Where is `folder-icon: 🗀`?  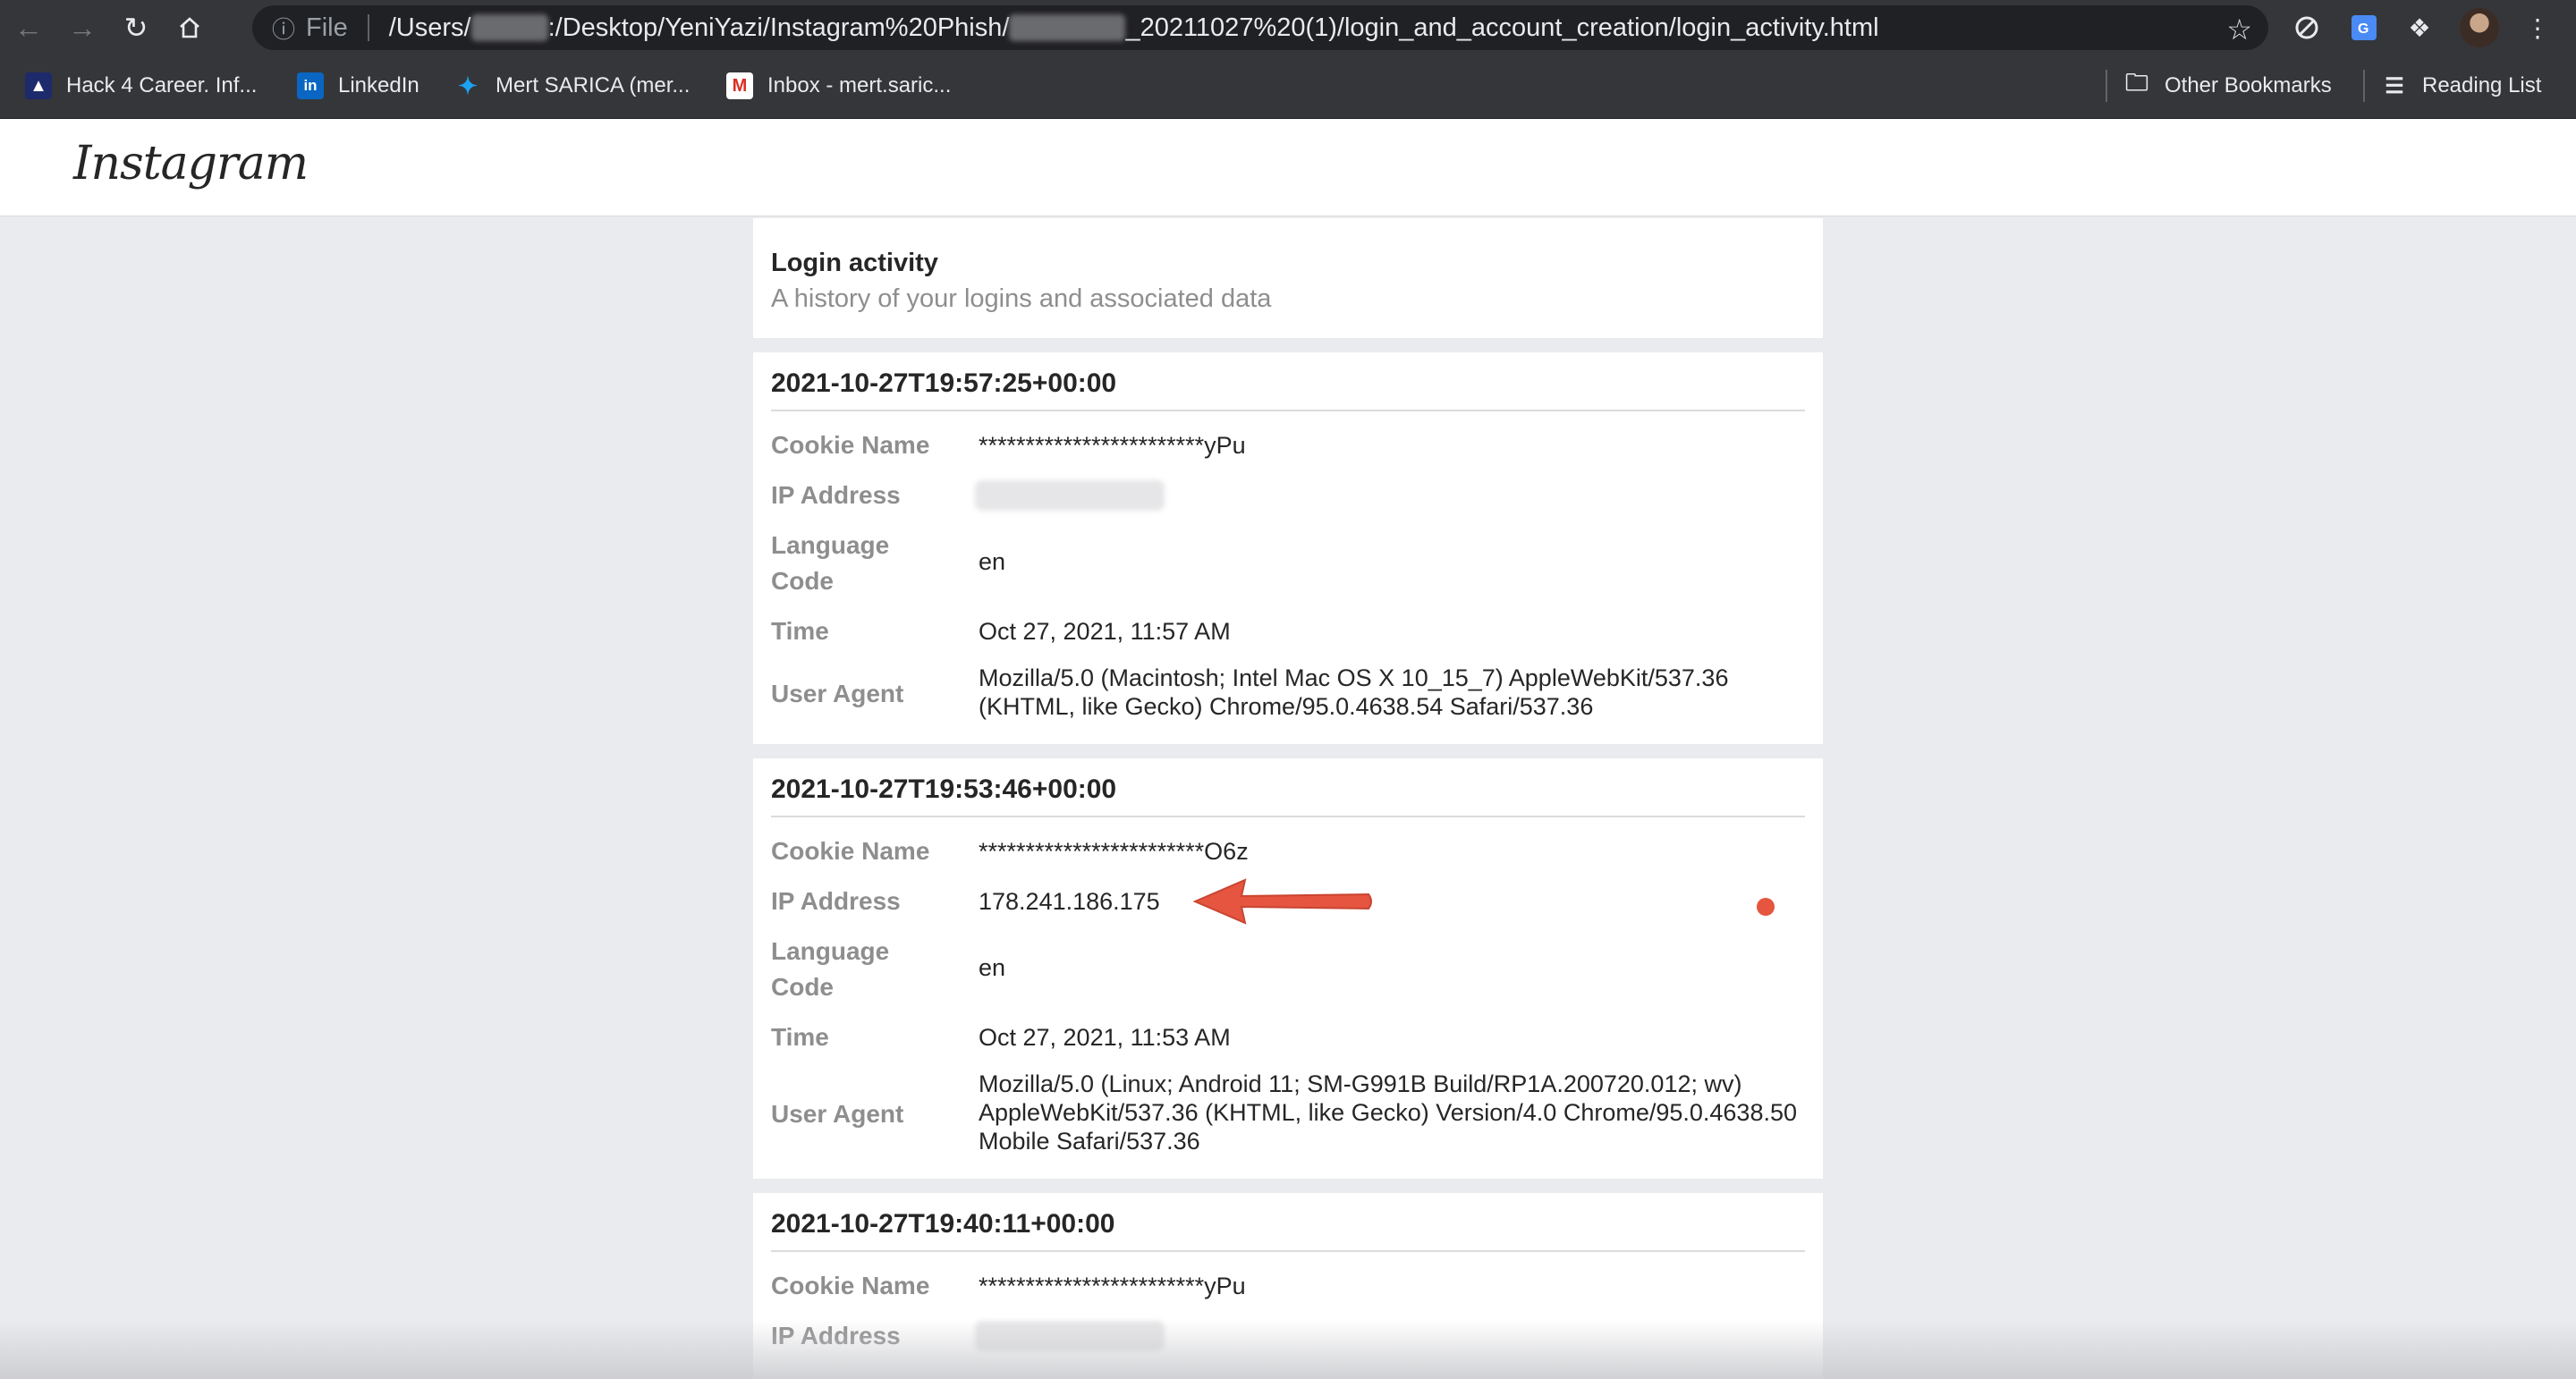 folder-icon: 🗀 is located at coordinates (2136, 82).